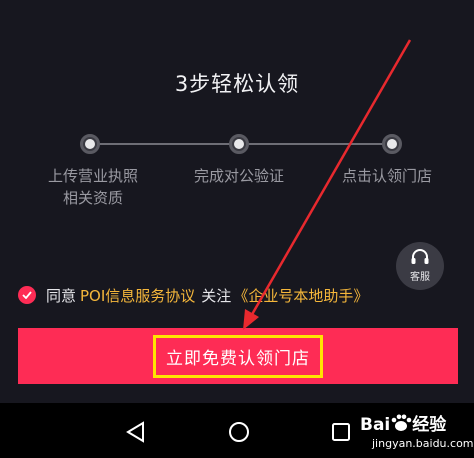 The height and width of the screenshot is (458, 474). What do you see at coordinates (237, 84) in the screenshot?
I see `page-title: 3步轻松认领` at bounding box center [237, 84].